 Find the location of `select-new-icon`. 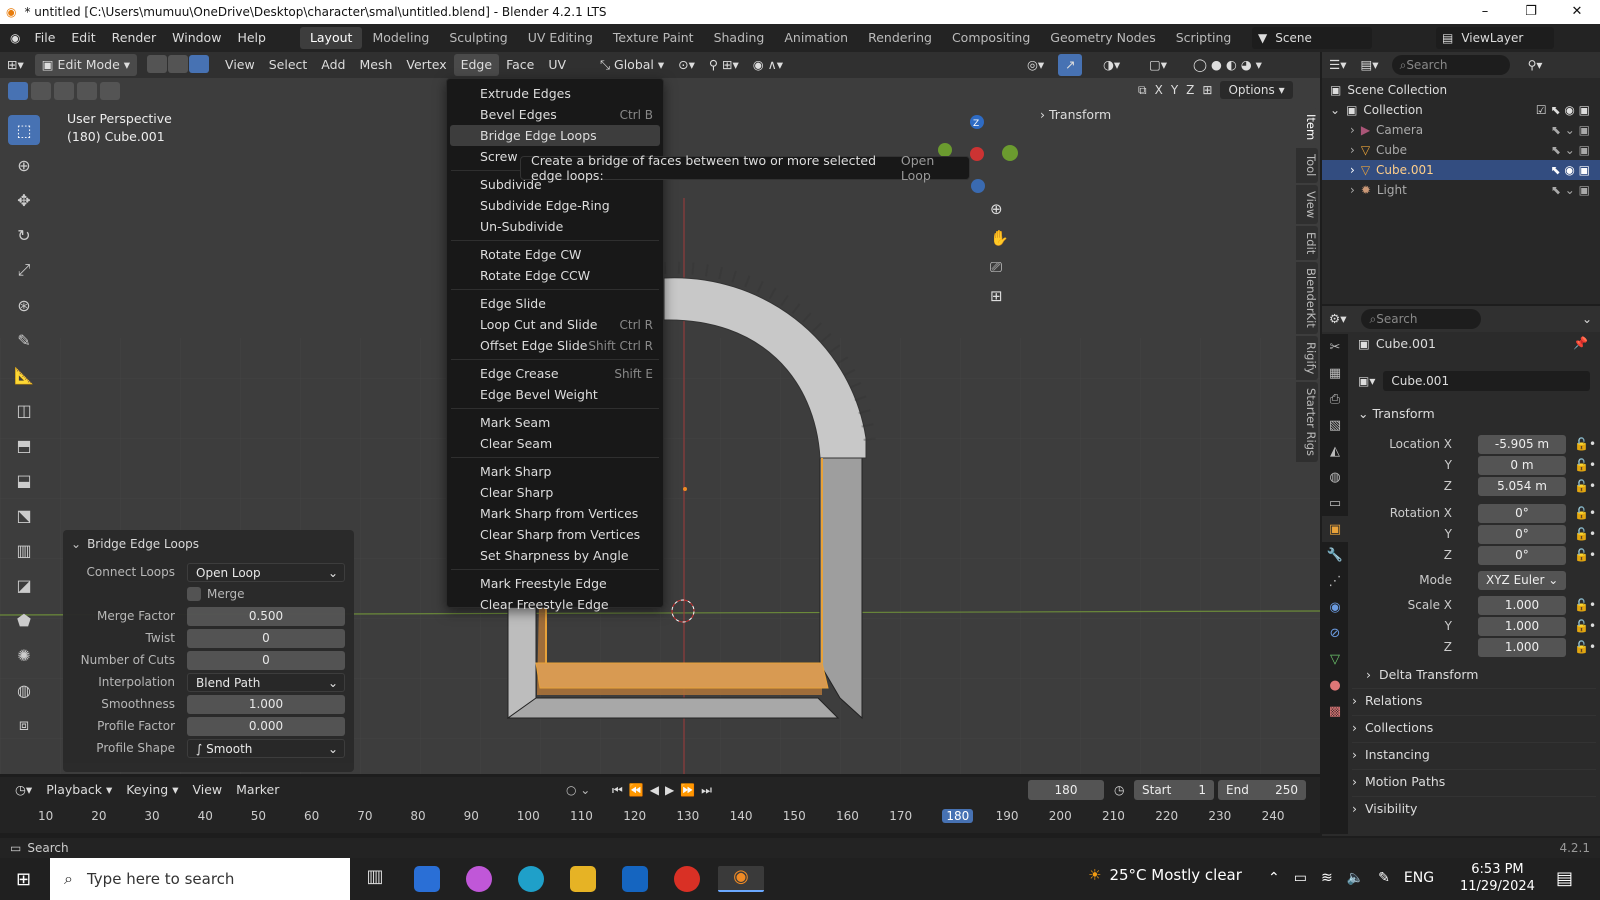

select-new-icon is located at coordinates (18, 91).